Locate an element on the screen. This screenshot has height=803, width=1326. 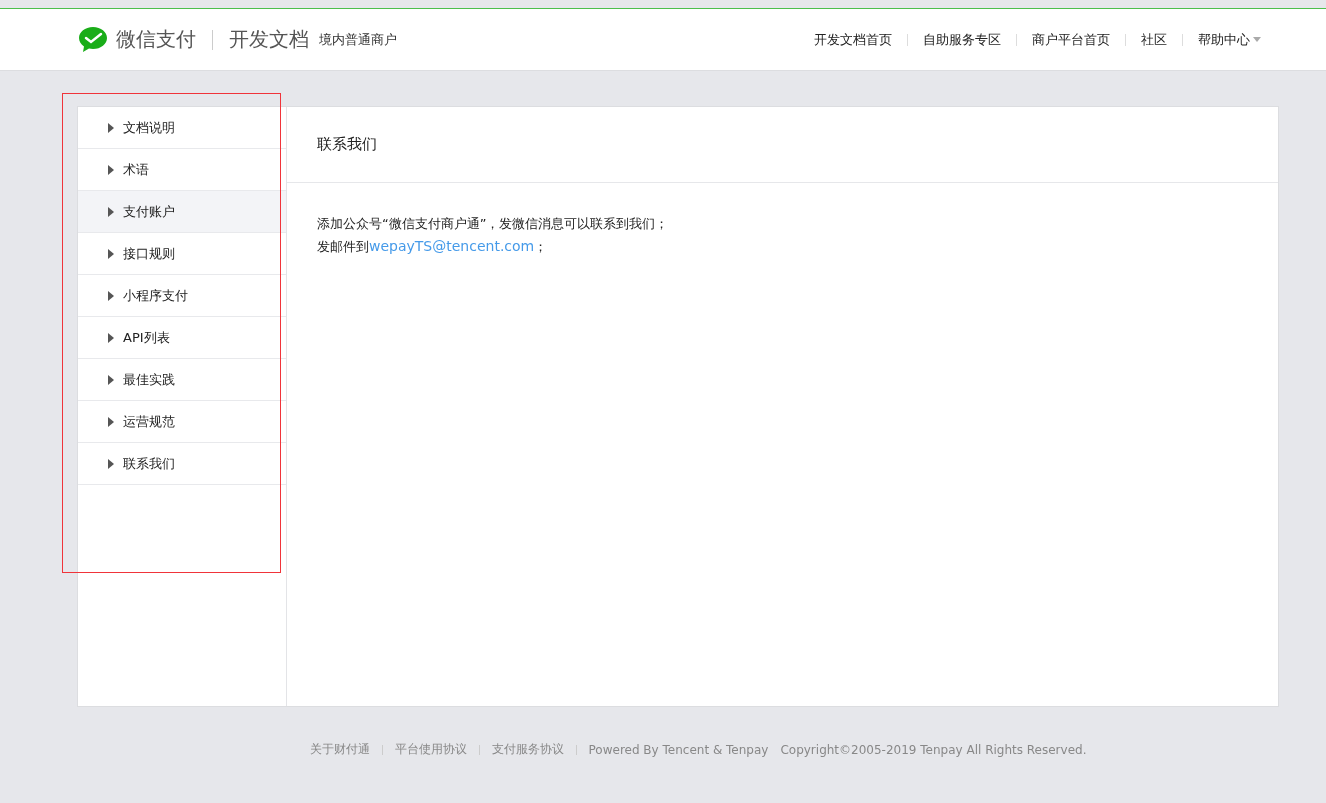
paragraph: 添加公众号“微信支付商户通”，发微信消息可以联系到我们； is located at coordinates (493, 224).